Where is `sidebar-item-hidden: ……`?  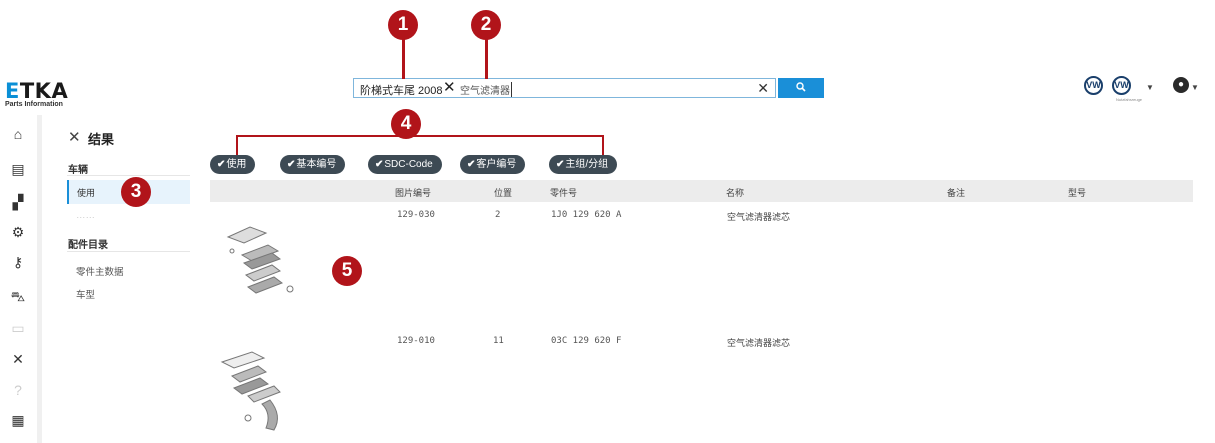
sidebar-item-hidden: …… is located at coordinates (85, 215).